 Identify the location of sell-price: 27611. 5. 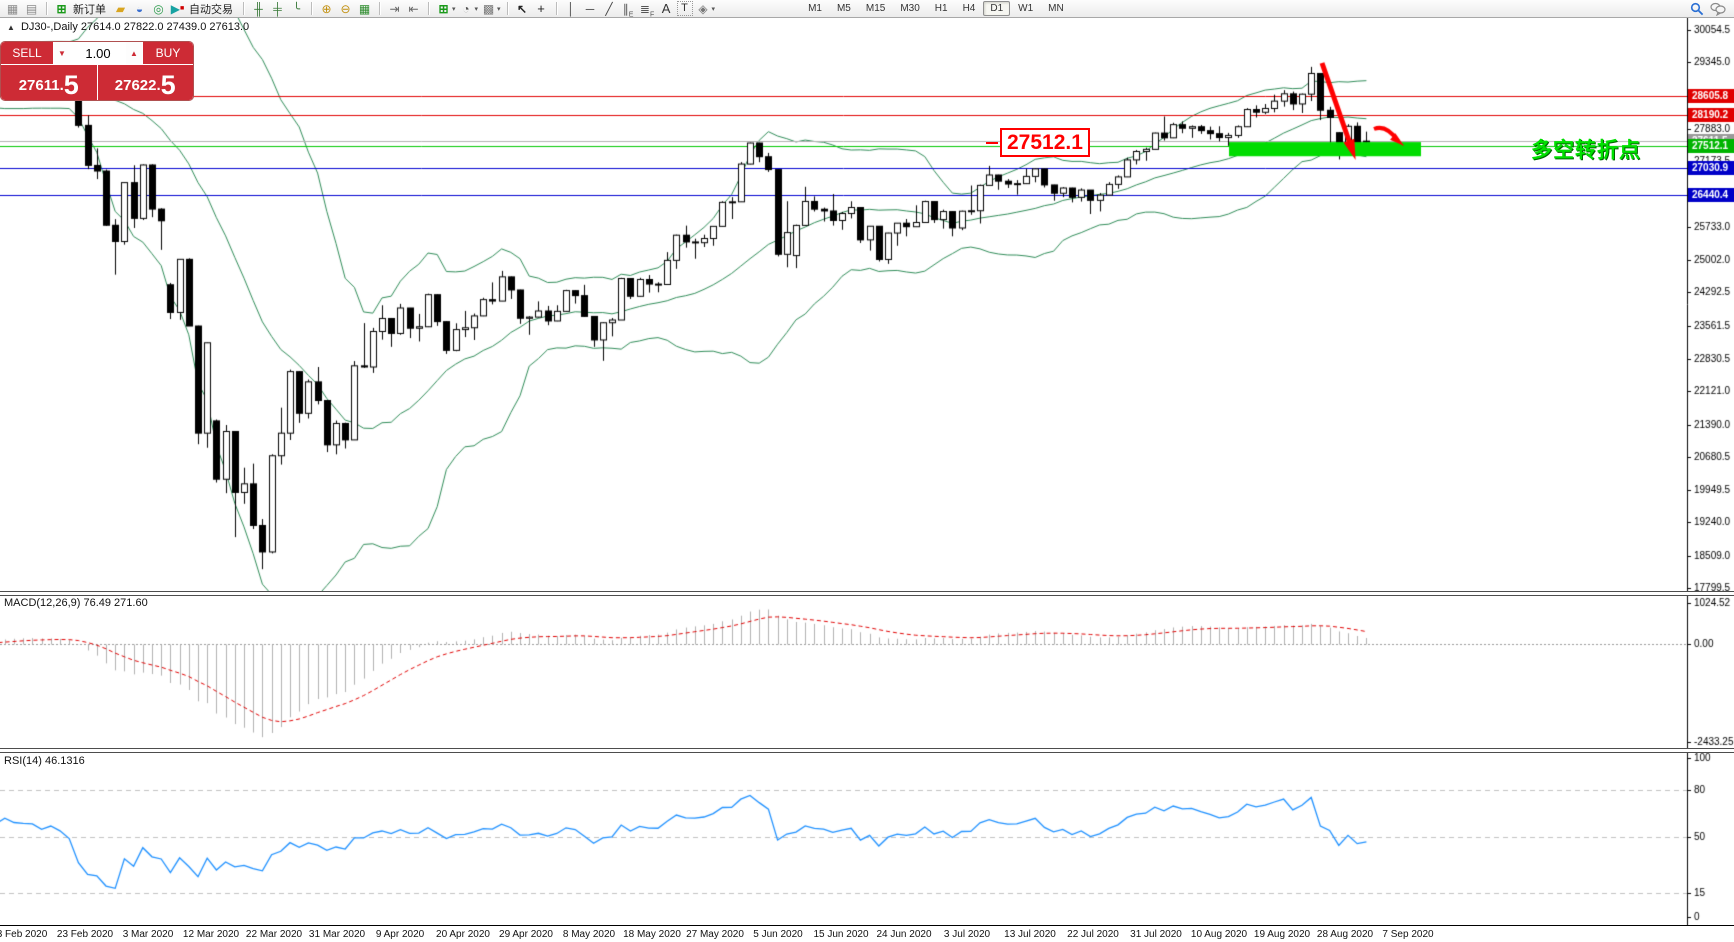
(49, 82).